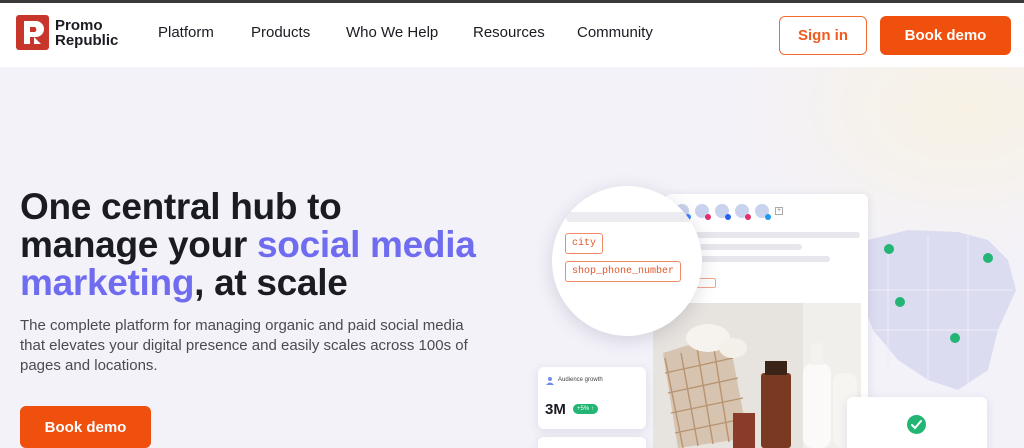 The image size is (1024, 448). What do you see at coordinates (280, 32) in the screenshot?
I see `nav-item-products: Products` at bounding box center [280, 32].